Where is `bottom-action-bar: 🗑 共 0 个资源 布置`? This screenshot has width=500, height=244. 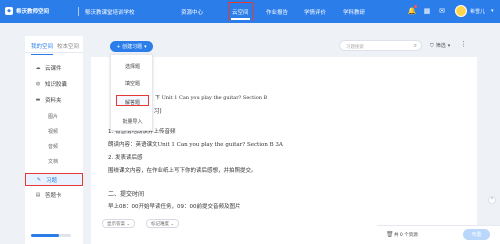 bottom-action-bar: 🗑 共 0 个资源 布置 is located at coordinates (438, 234).